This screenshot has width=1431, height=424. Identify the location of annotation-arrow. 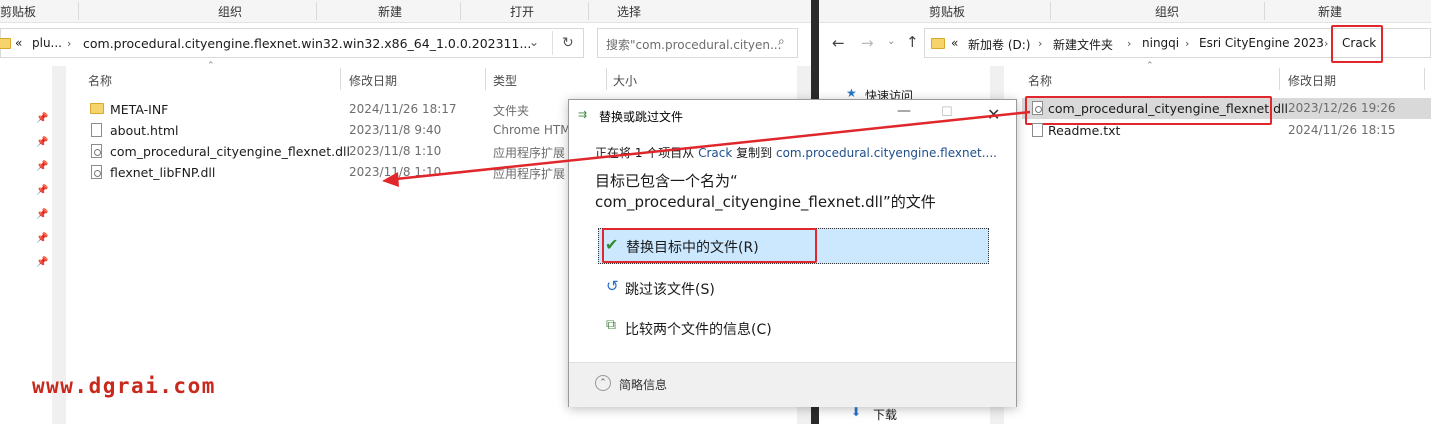
(706, 148).